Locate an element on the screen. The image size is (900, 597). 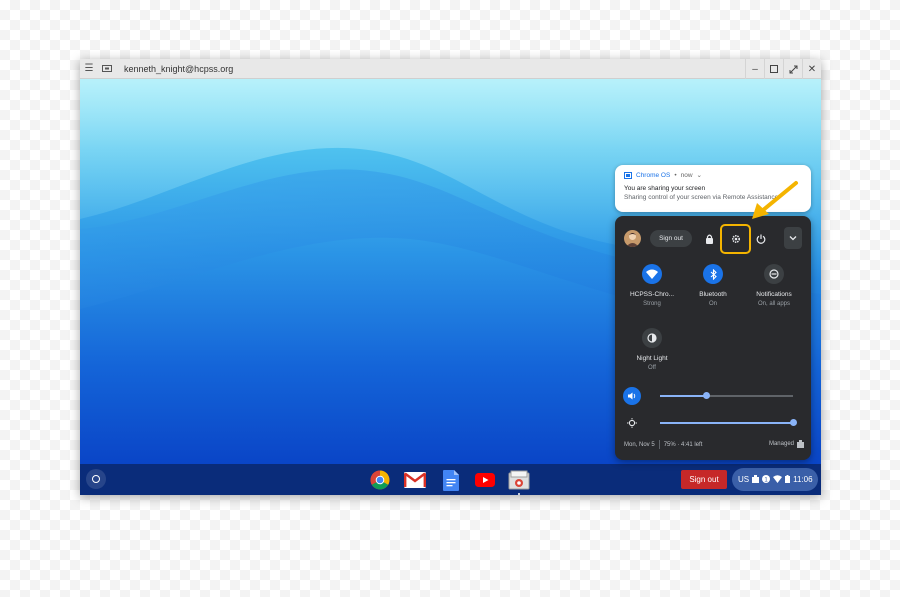
docs-icon is located at coordinates (451, 480).